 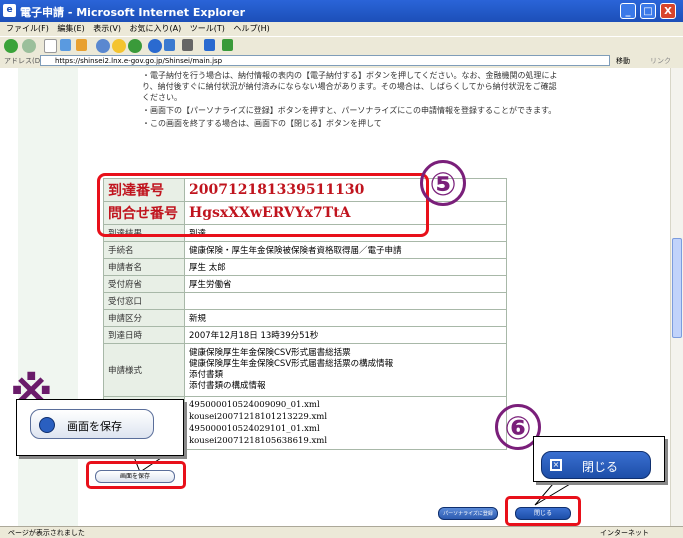 What do you see at coordinates (543, 511) in the screenshot?
I see `close-button-highlight` at bounding box center [543, 511].